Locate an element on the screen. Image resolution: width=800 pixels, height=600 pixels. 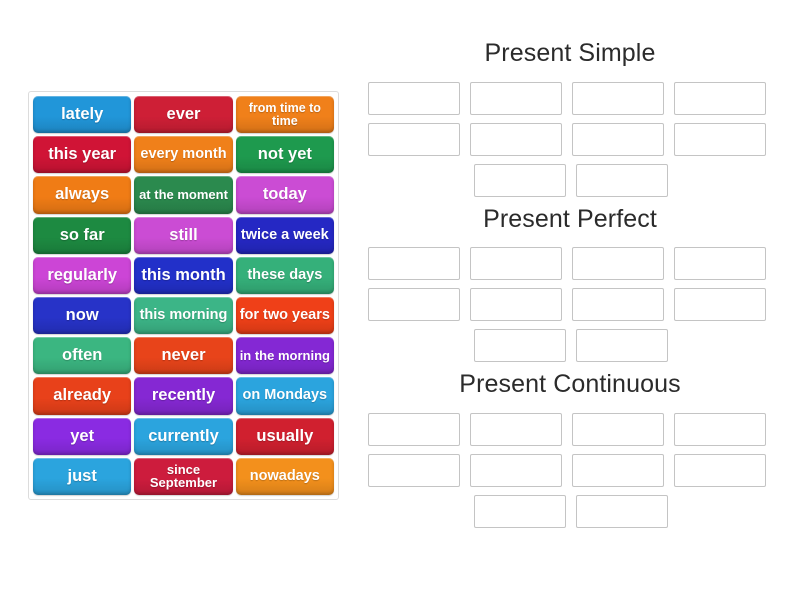
word-tile: today is located at coordinates (285, 195).